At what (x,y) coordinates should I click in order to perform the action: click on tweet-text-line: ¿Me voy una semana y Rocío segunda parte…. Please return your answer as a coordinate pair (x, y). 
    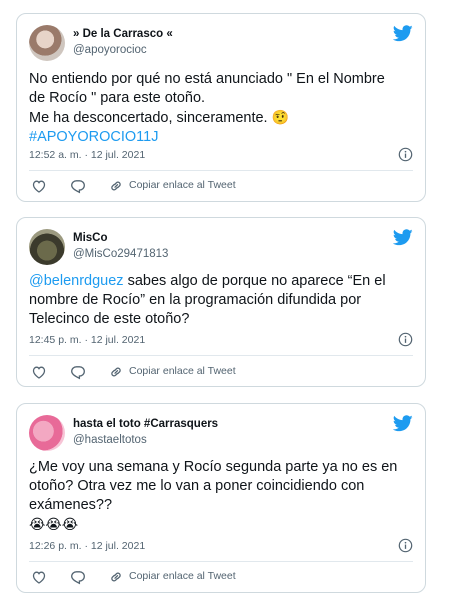
    Looking at the image, I should click on (213, 467).